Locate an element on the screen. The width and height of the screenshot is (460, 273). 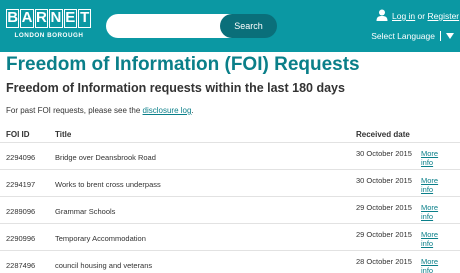
auth-links: Log in or Register is located at coordinates (425, 16).